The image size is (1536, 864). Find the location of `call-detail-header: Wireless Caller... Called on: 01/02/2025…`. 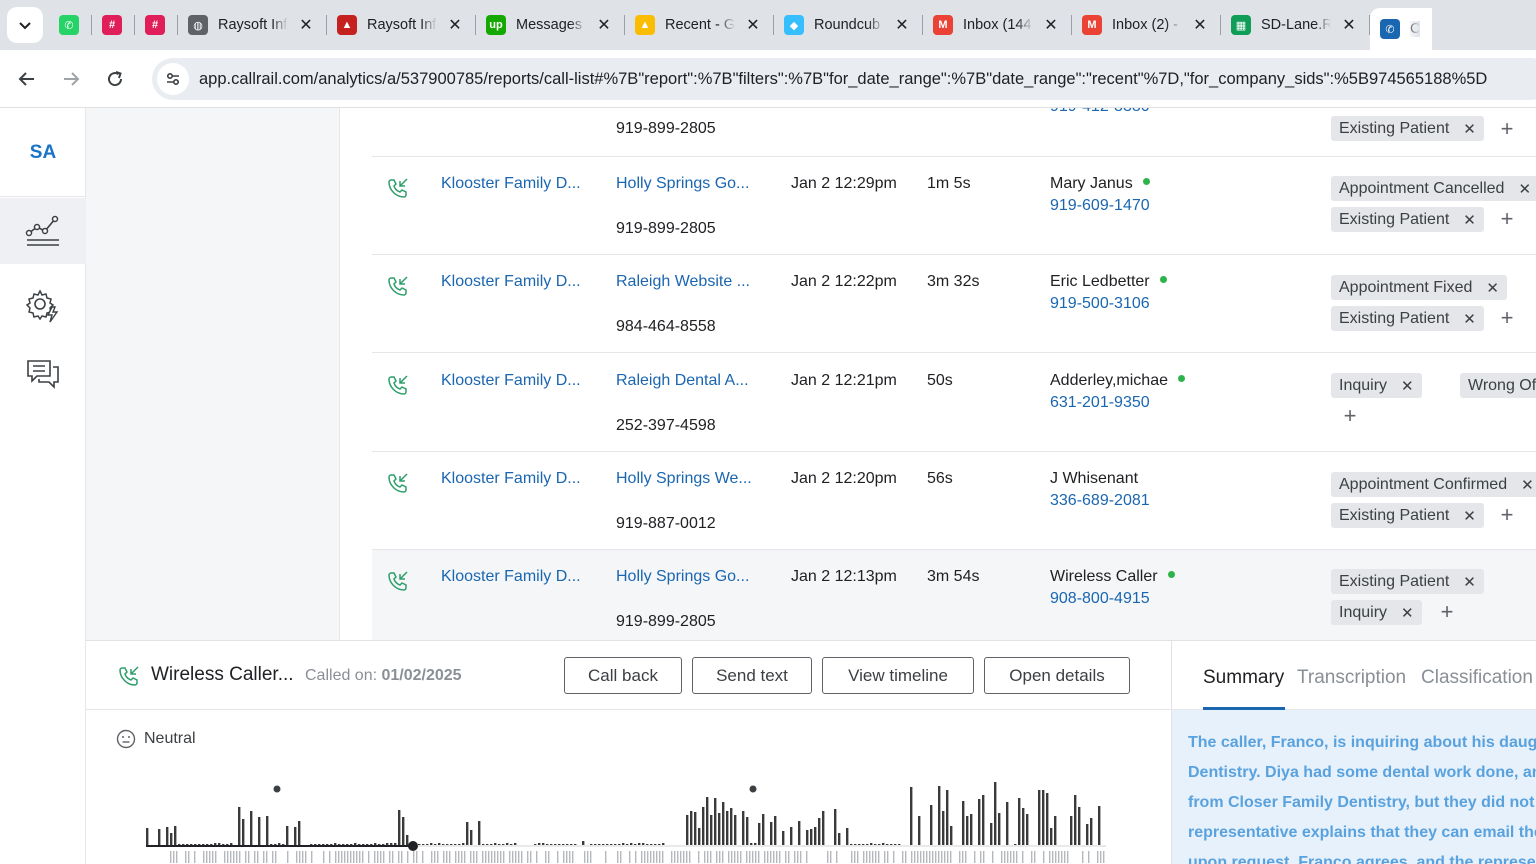

call-detail-header: Wireless Caller... Called on: 01/02/2025… is located at coordinates (629, 675).